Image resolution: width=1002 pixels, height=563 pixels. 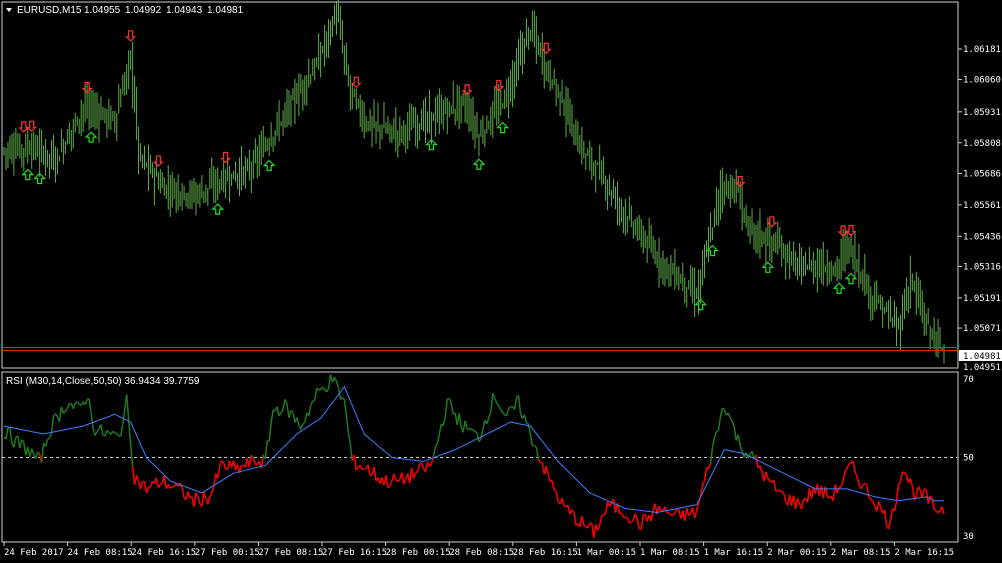 What do you see at coordinates (545, 553) in the screenshot?
I see `time-tick-label: 28 Feb 16:15` at bounding box center [545, 553].